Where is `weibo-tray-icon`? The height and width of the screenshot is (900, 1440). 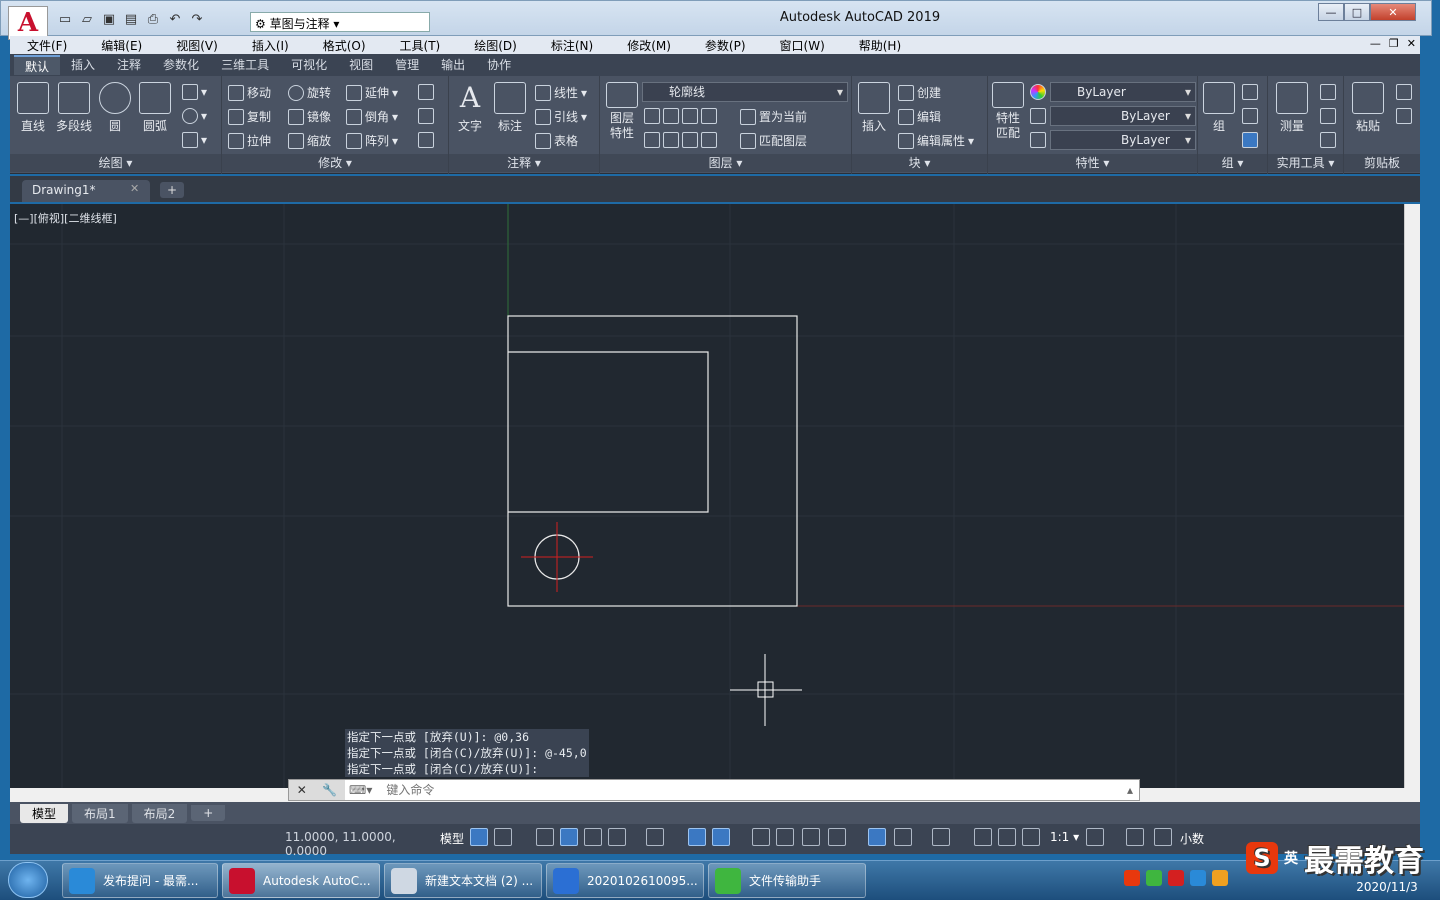
weibo-tray-icon is located at coordinates (1176, 878).